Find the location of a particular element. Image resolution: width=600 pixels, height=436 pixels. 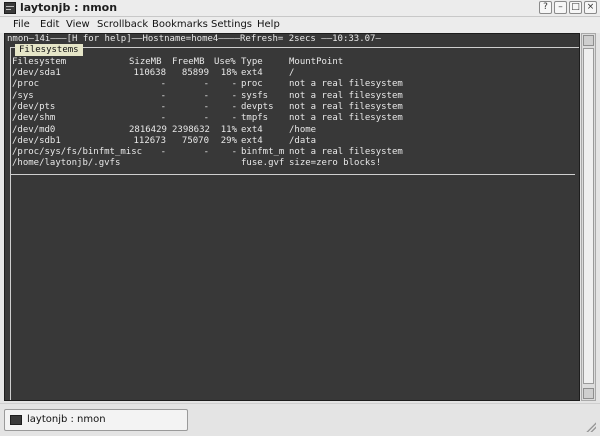

table-row: /dev/sda1 110638 85899 18% ext4 / is located at coordinates (292, 73).